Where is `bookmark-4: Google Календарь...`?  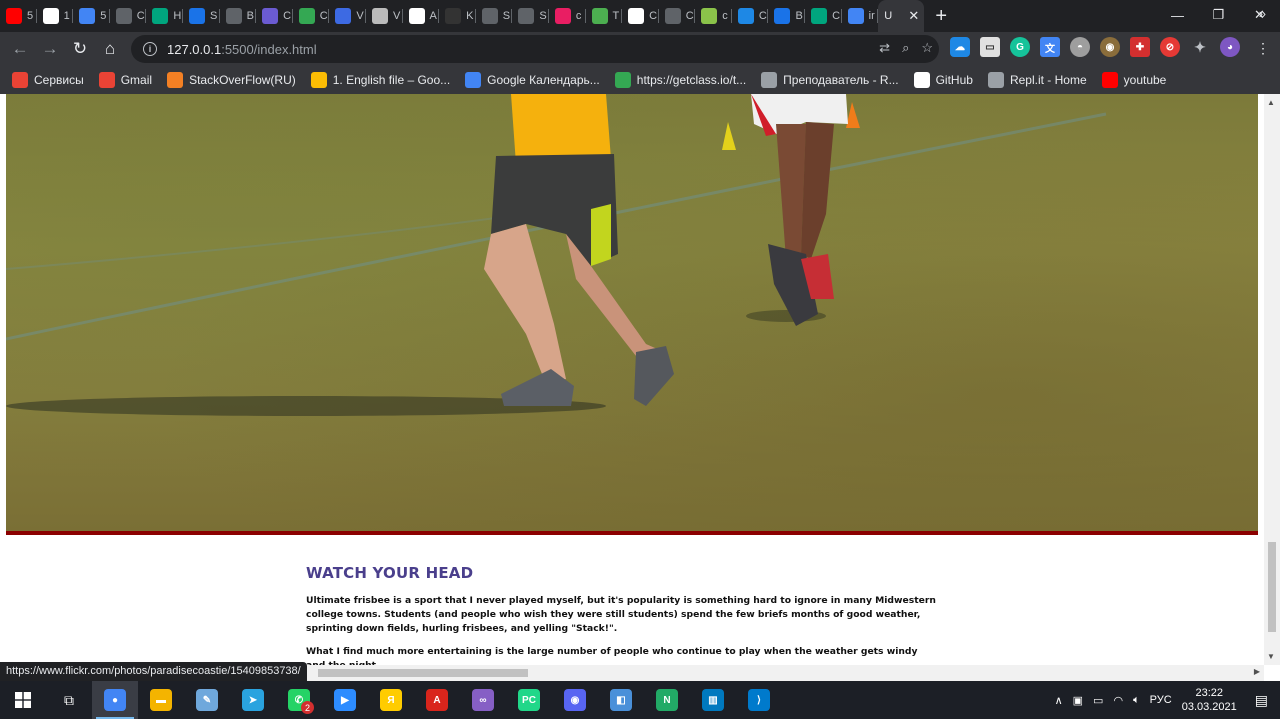
bookmark-4: Google Календарь... is located at coordinates (532, 80).